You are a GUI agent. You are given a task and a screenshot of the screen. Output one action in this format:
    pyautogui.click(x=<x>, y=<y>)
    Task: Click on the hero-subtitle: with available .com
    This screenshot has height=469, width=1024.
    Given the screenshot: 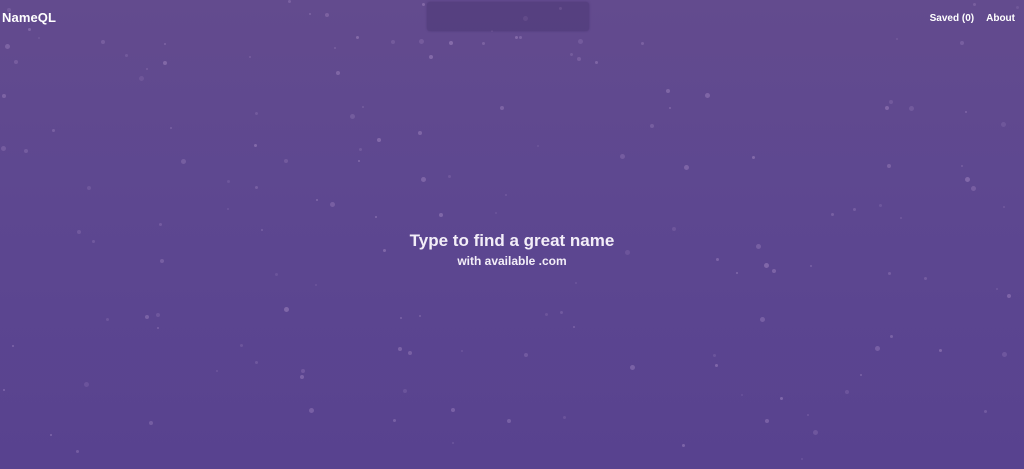 What is the action you would take?
    pyautogui.click(x=512, y=261)
    